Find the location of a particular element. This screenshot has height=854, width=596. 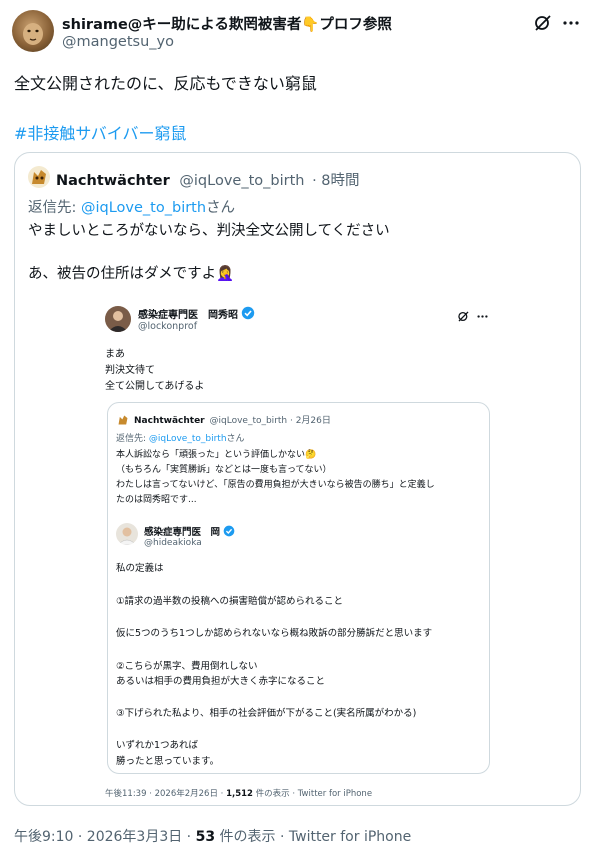

inner-line: ②こちらが黒字、費用倒れしない is located at coordinates (187, 666).